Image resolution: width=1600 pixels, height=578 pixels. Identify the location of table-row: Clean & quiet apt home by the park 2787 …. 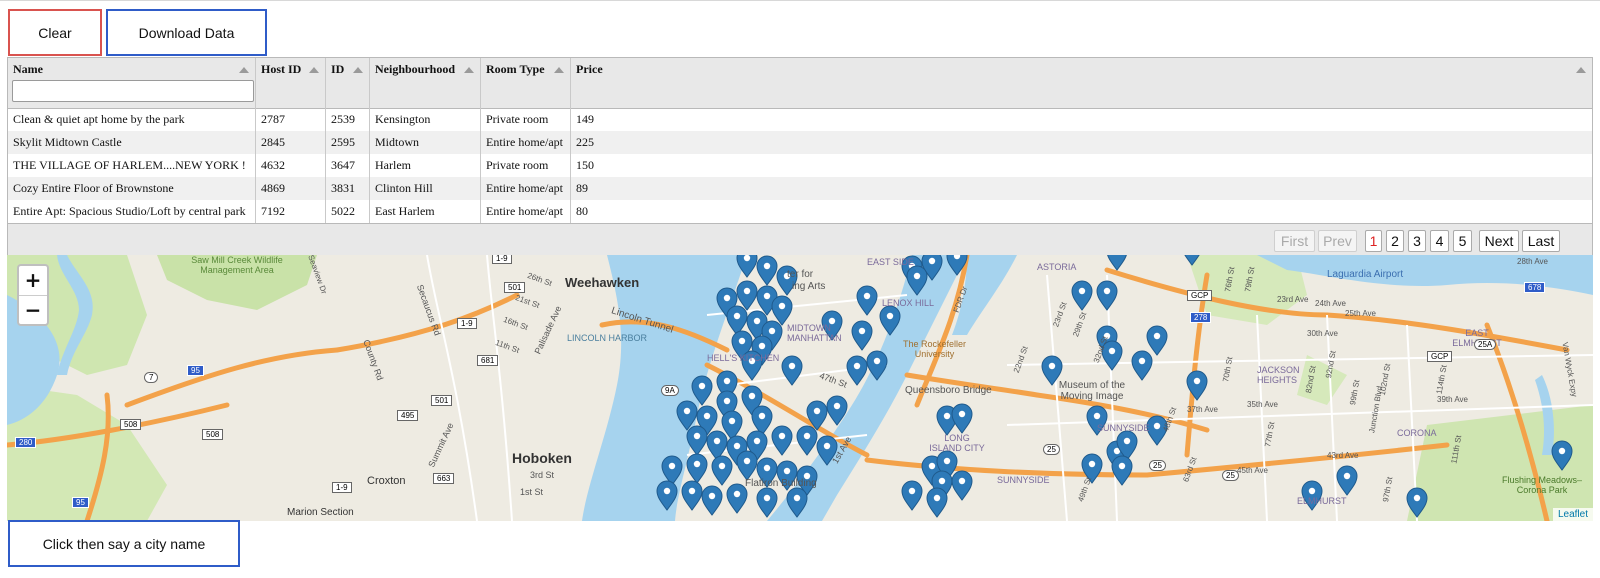
(800, 119).